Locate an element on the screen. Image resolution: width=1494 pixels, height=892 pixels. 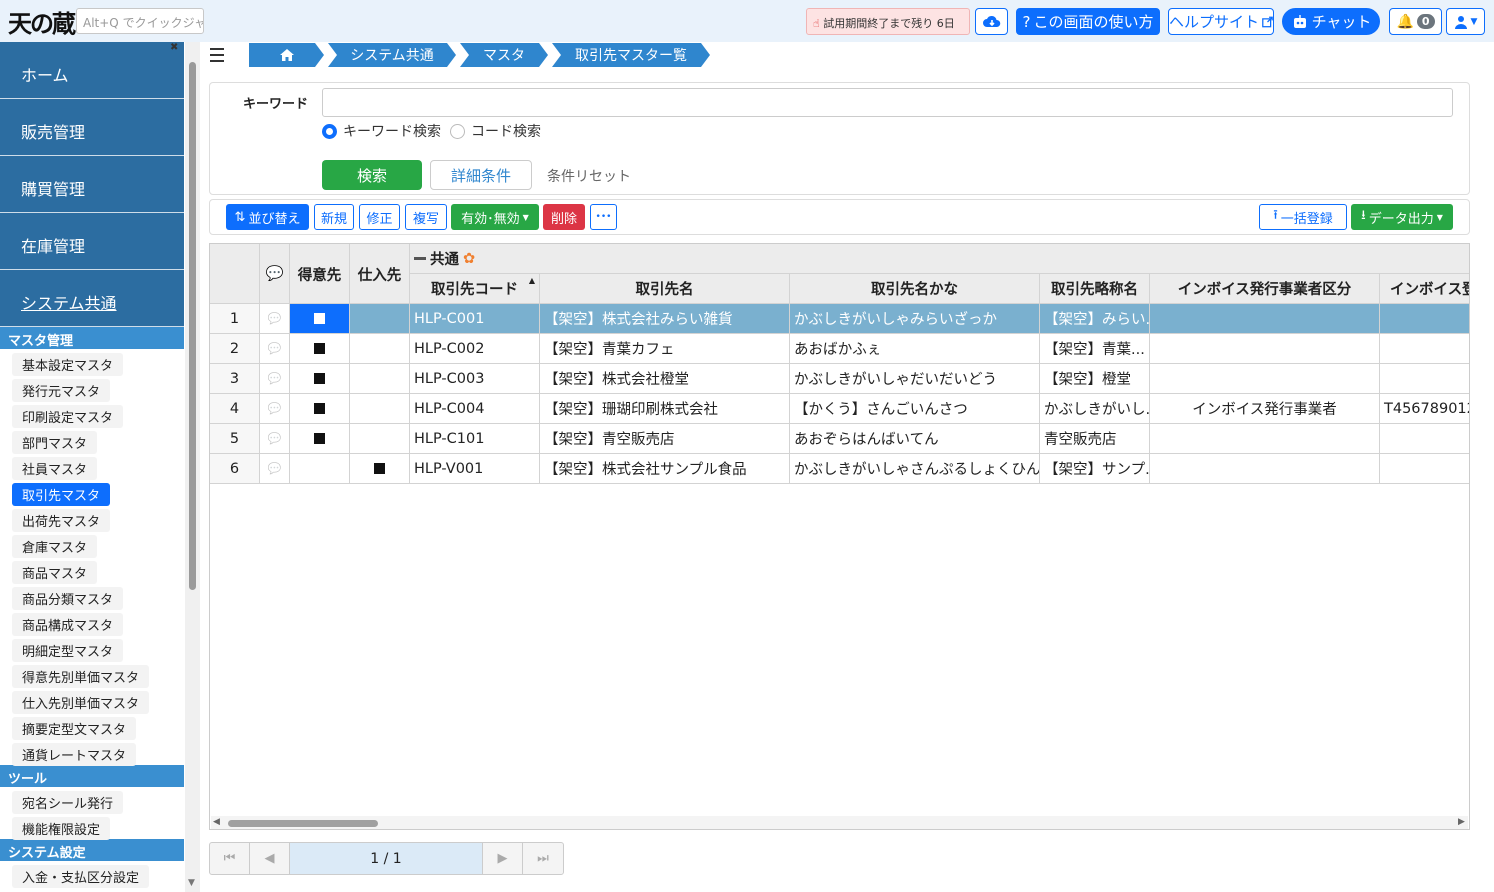
trial-notice-badge: ☝ 試用期間終了まで残り 6日 is located at coordinates (888, 21).